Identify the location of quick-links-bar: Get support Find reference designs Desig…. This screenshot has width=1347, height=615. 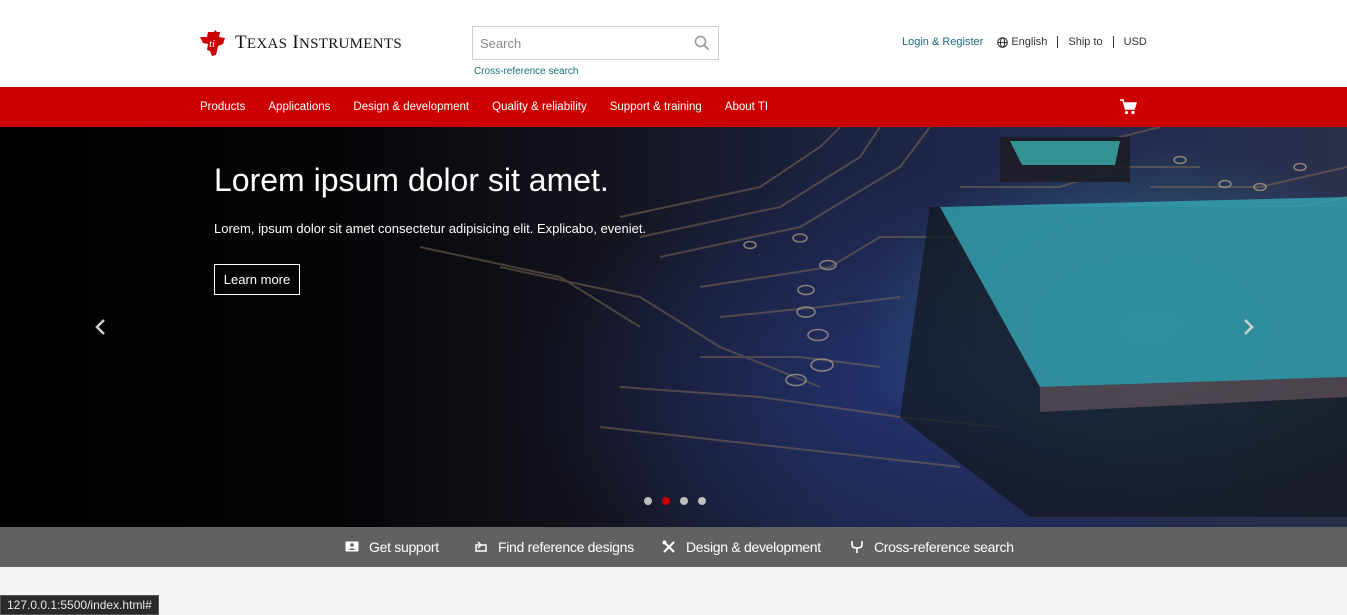
(673, 547).